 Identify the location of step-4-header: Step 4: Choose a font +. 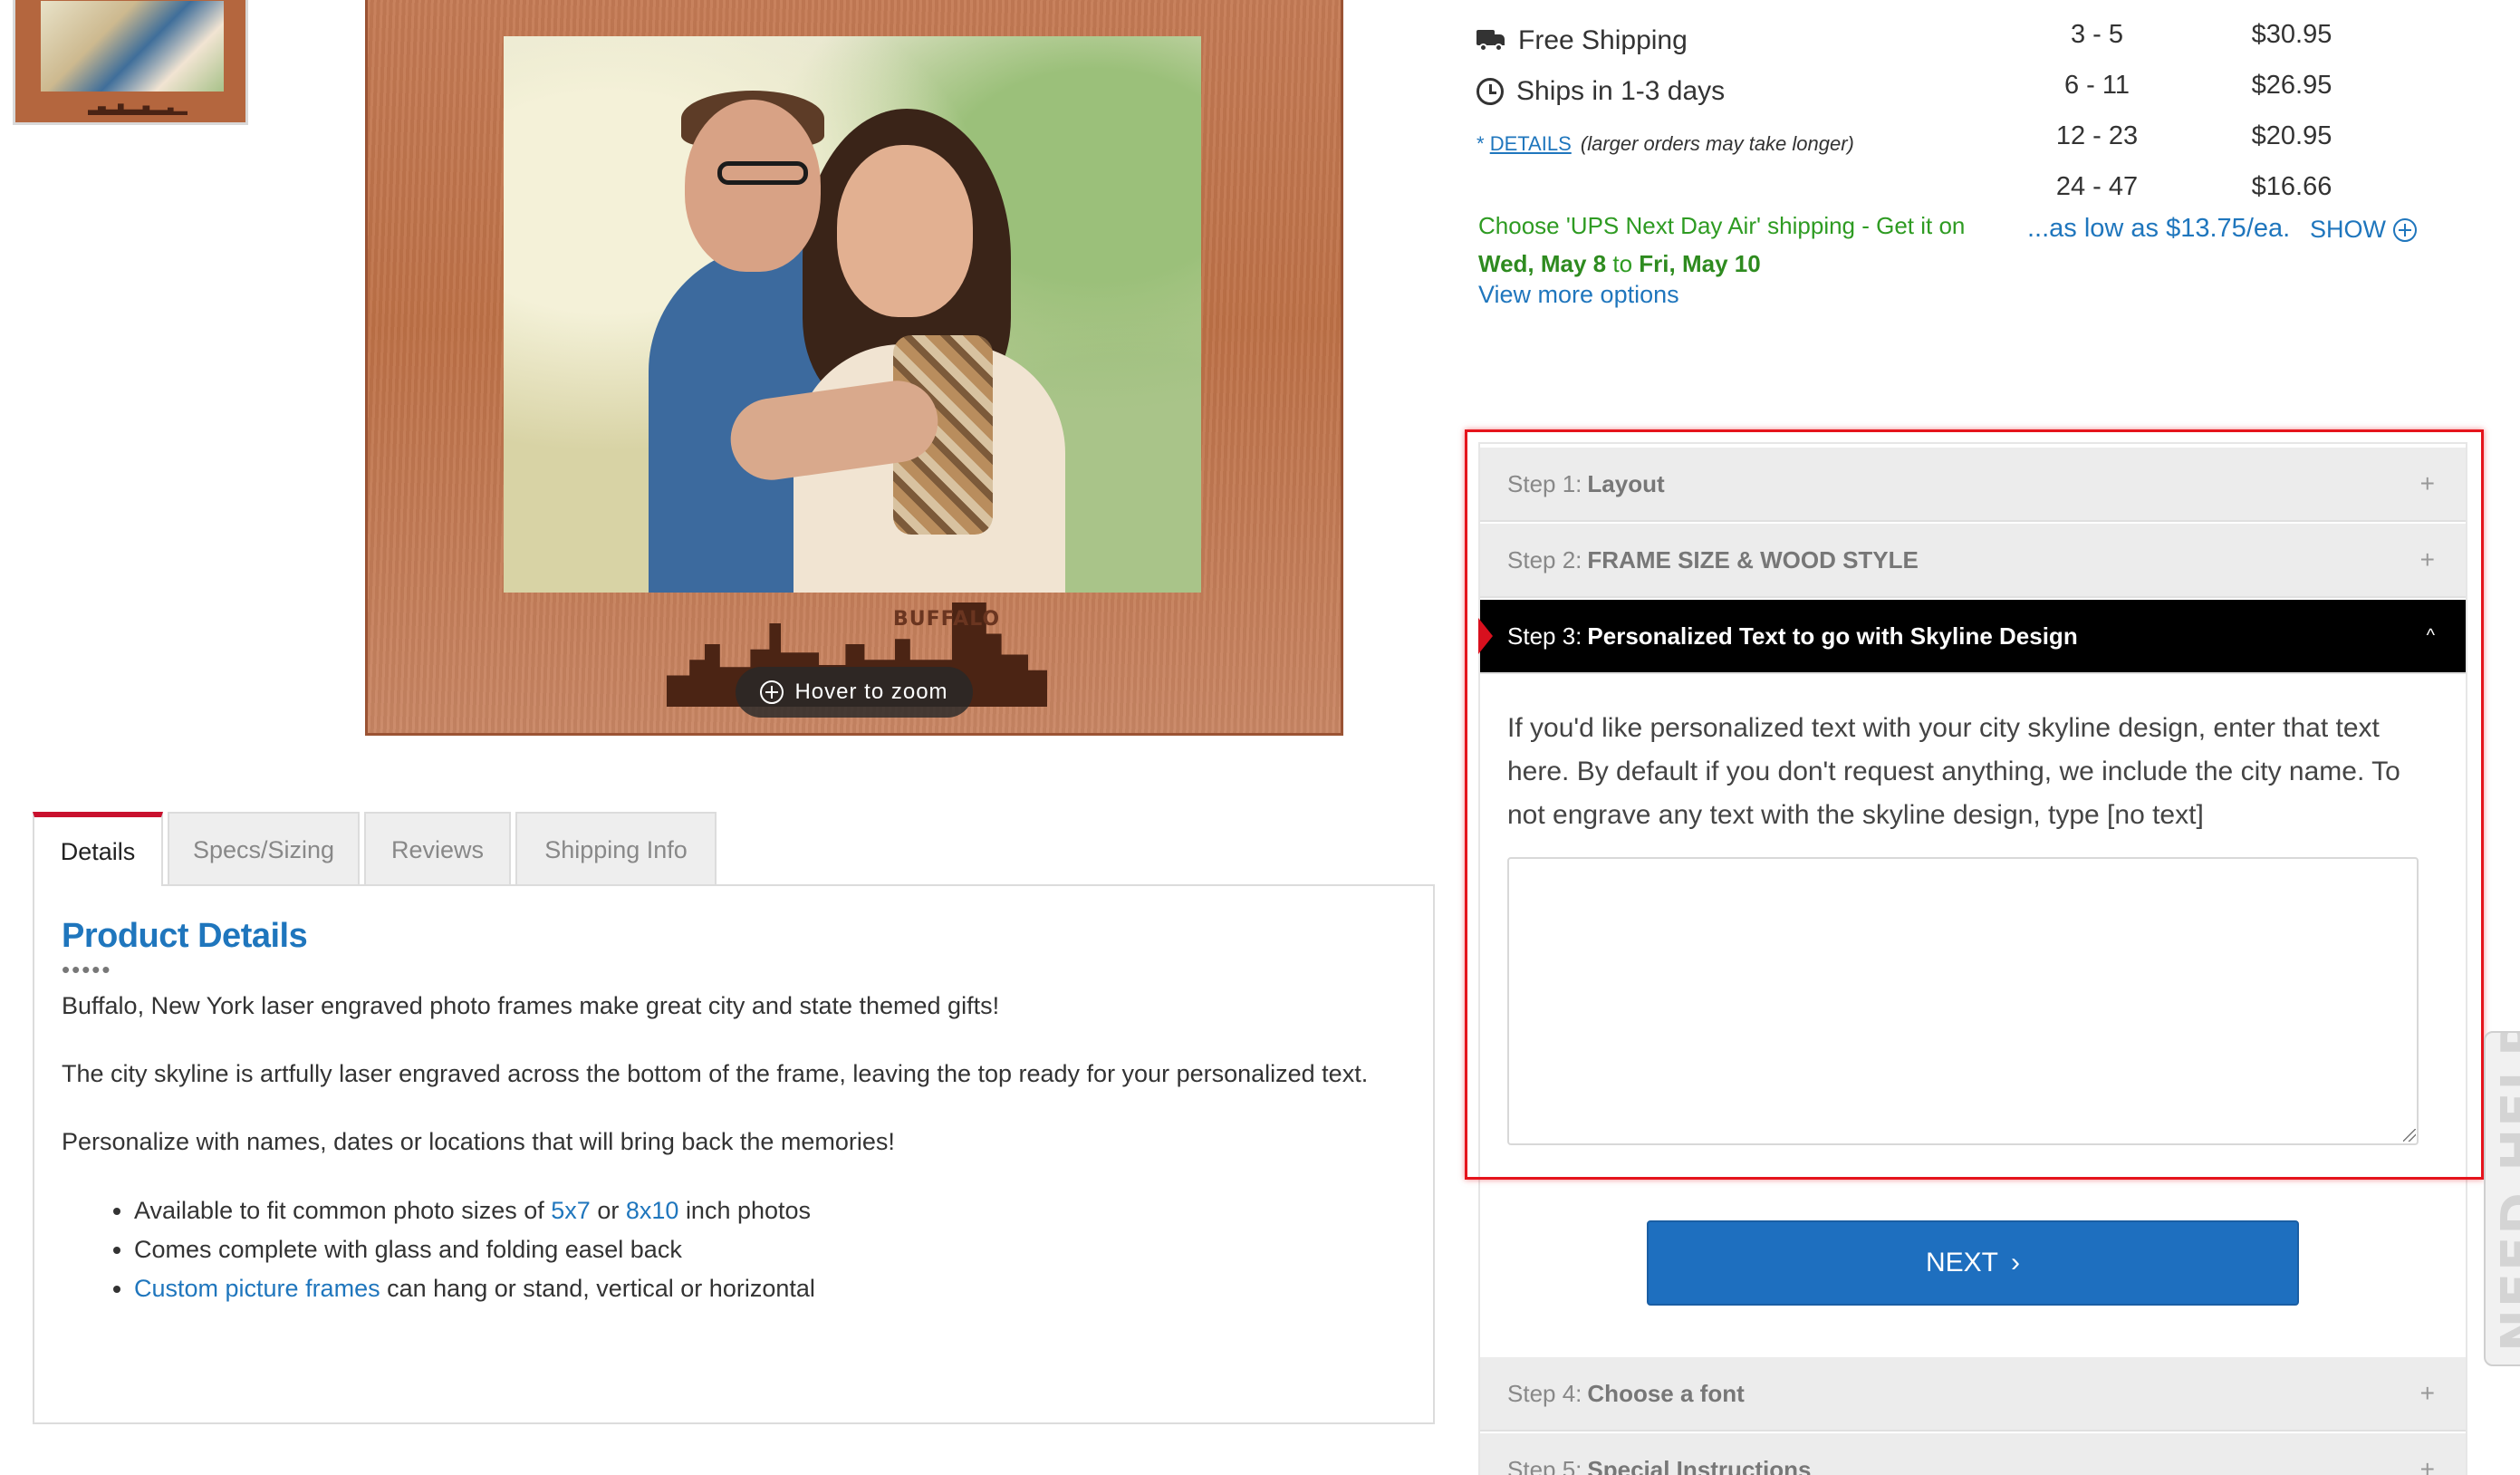
(1973, 1394).